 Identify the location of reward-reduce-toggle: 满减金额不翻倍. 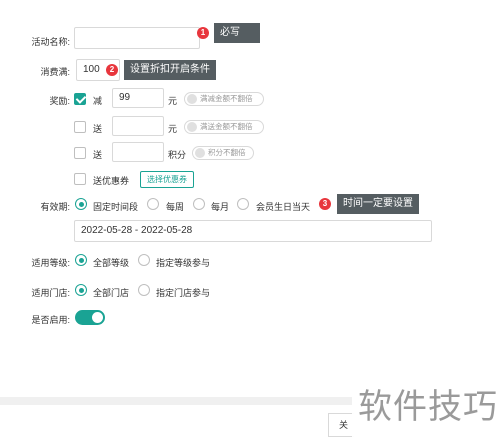
(224, 99).